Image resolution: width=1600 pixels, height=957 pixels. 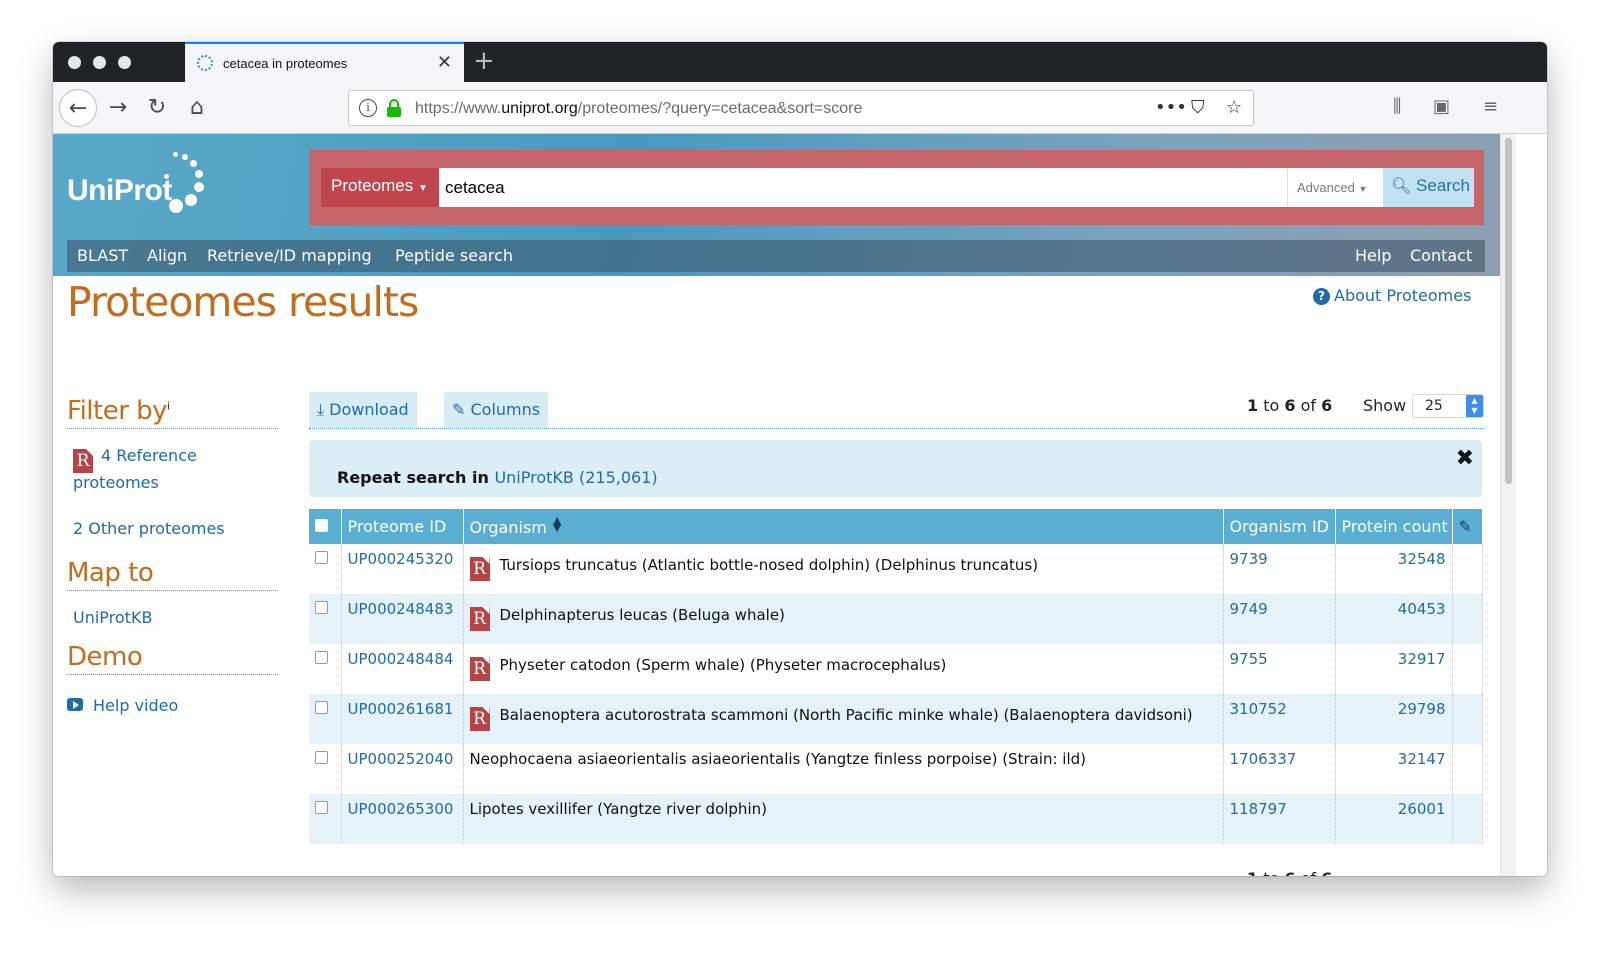 I want to click on proteome-id-link: UP000248483, so click(x=402, y=619).